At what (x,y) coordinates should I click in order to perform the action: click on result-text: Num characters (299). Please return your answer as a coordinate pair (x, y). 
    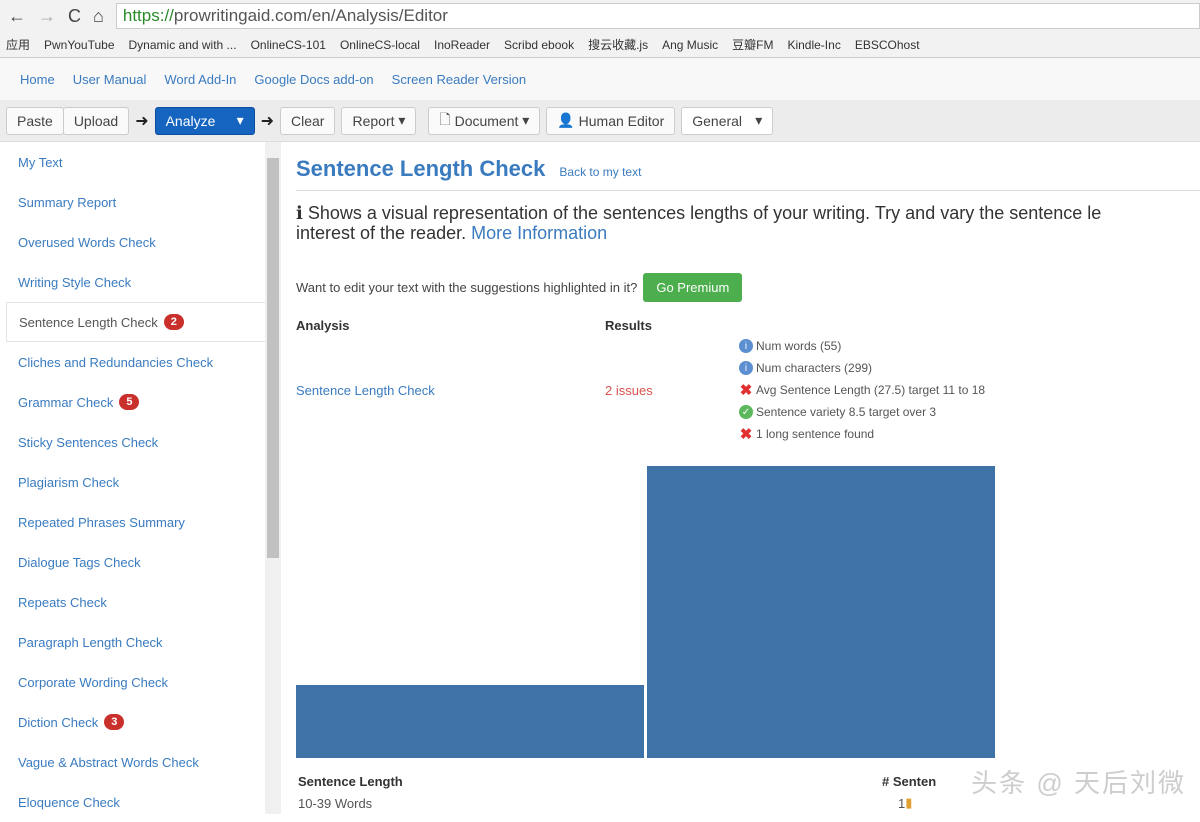
    Looking at the image, I should click on (814, 368).